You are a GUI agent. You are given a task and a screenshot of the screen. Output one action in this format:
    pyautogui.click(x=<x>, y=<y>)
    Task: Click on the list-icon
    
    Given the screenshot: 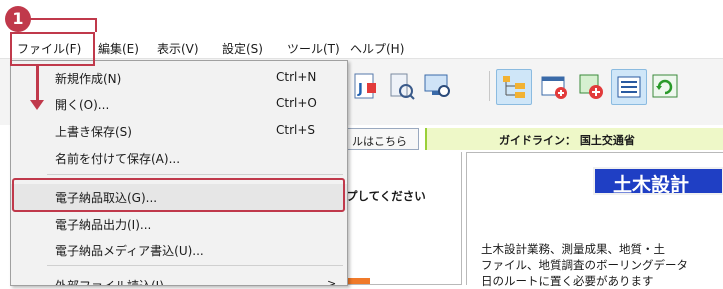 What is the action you would take?
    pyautogui.click(x=629, y=87)
    